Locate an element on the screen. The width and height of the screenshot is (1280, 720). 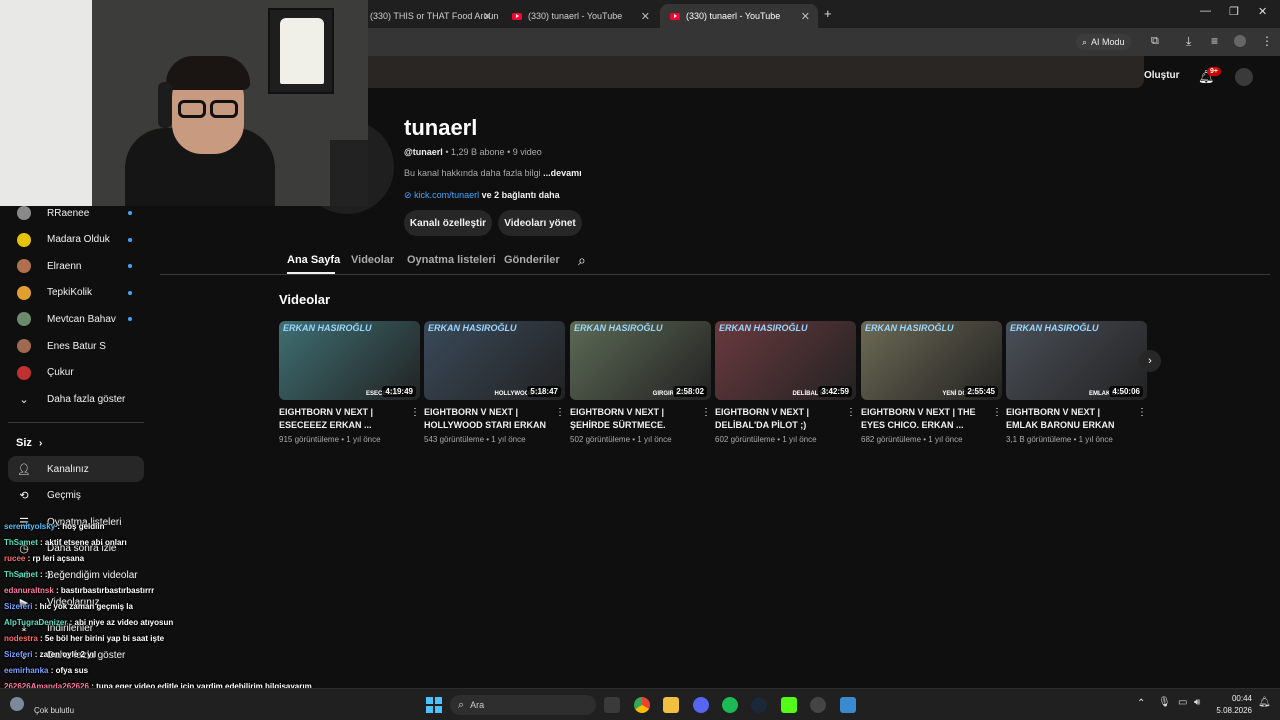
tab-playlists: Oynatma listeleri is located at coordinates (451, 260).